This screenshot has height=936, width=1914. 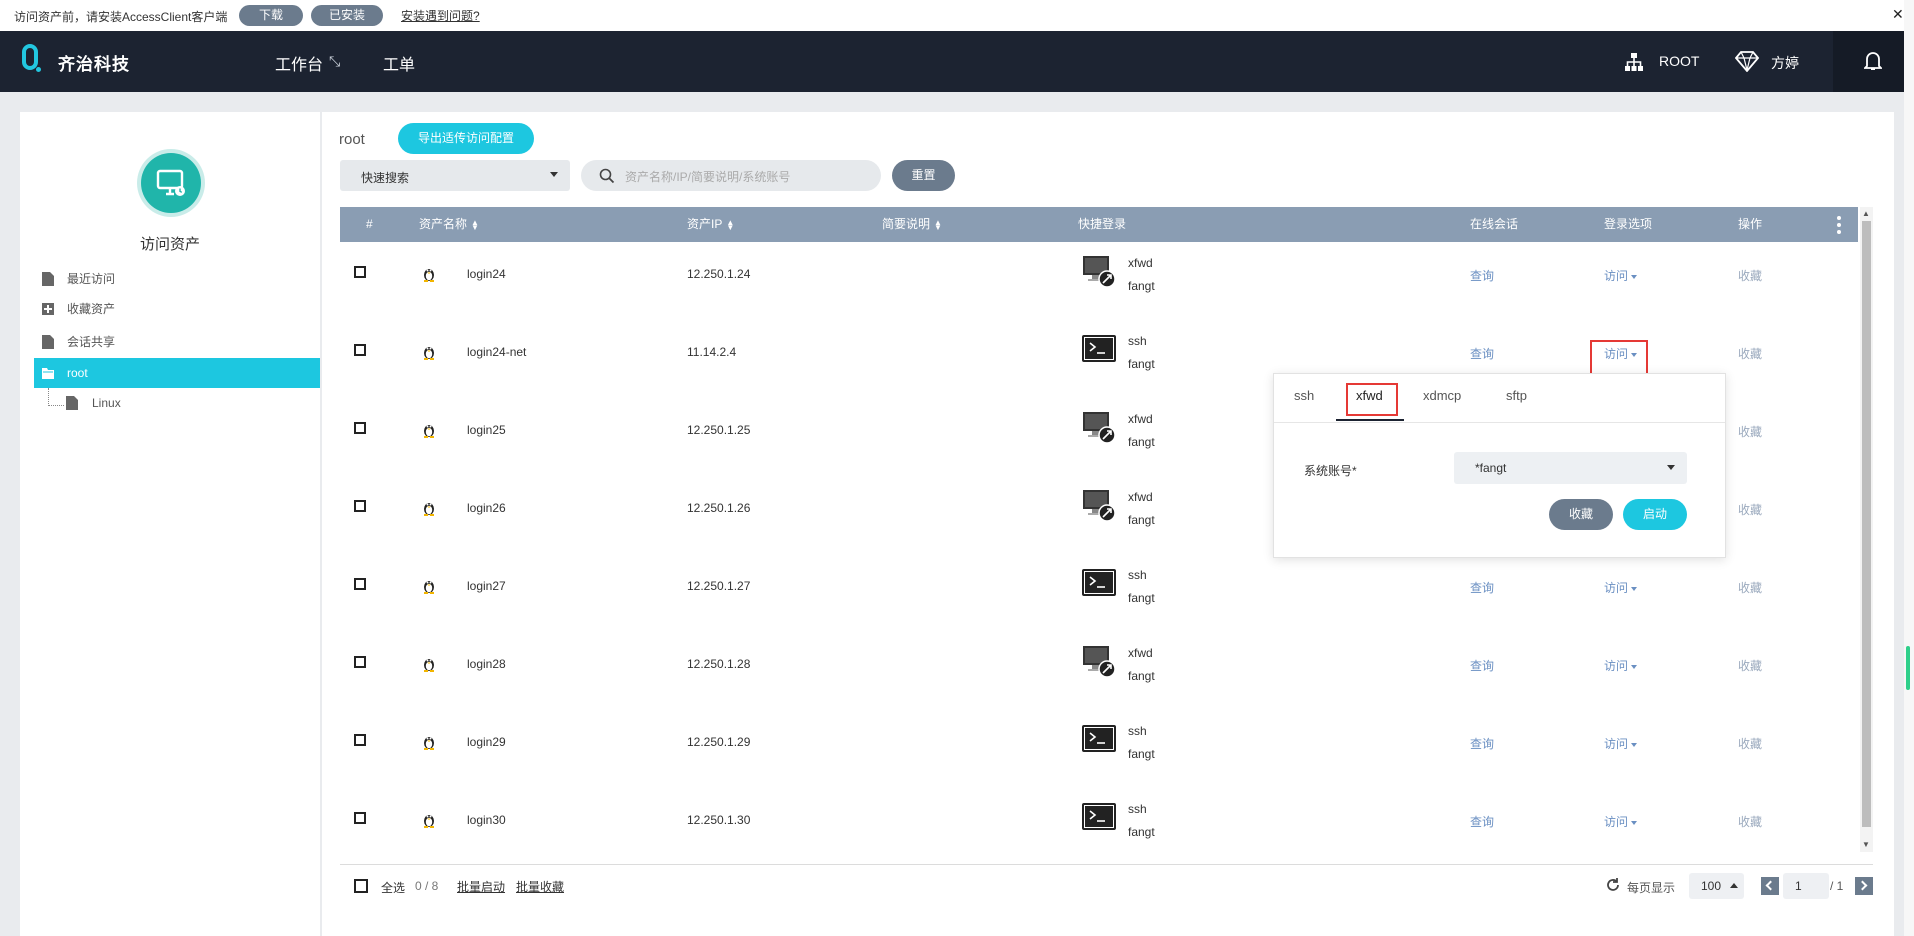 I want to click on bell-icon, so click(x=1873, y=62).